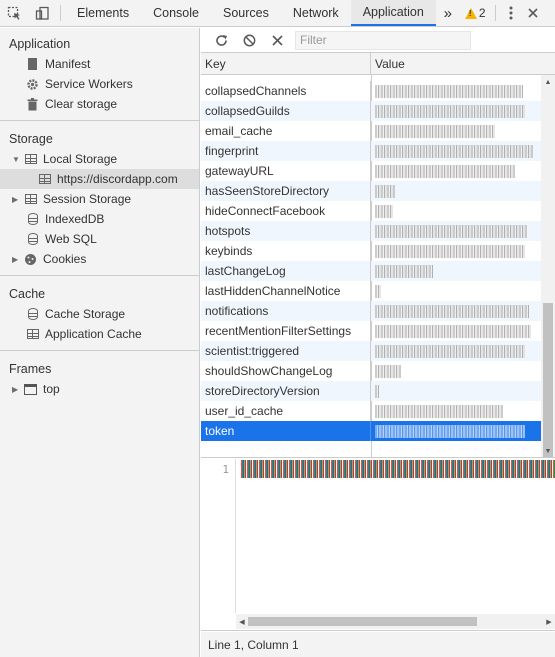 The height and width of the screenshot is (657, 555). I want to click on sidebar-item-label: Cache Storage, so click(85, 314).